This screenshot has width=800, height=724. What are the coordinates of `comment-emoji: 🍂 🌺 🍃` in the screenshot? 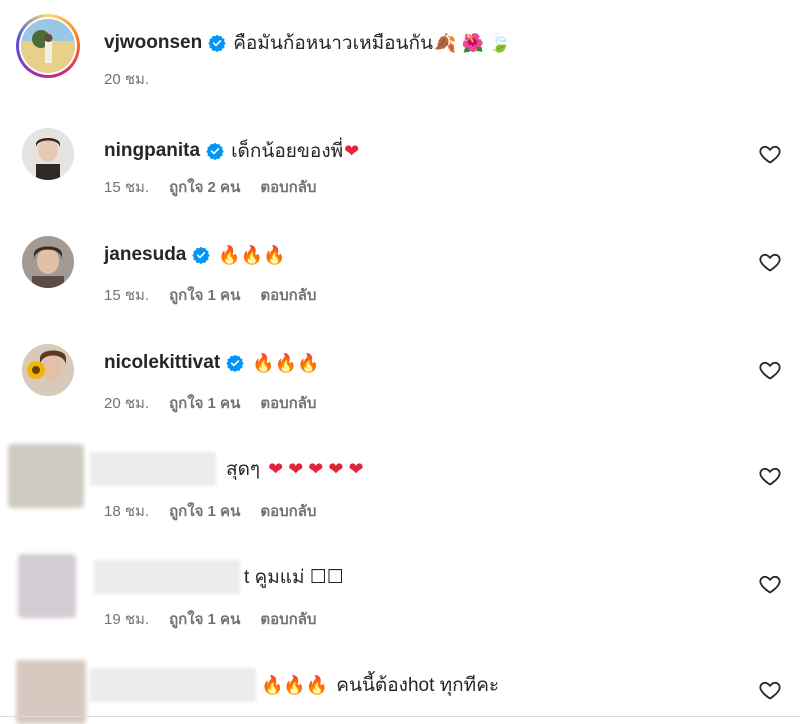 It's located at (473, 42).